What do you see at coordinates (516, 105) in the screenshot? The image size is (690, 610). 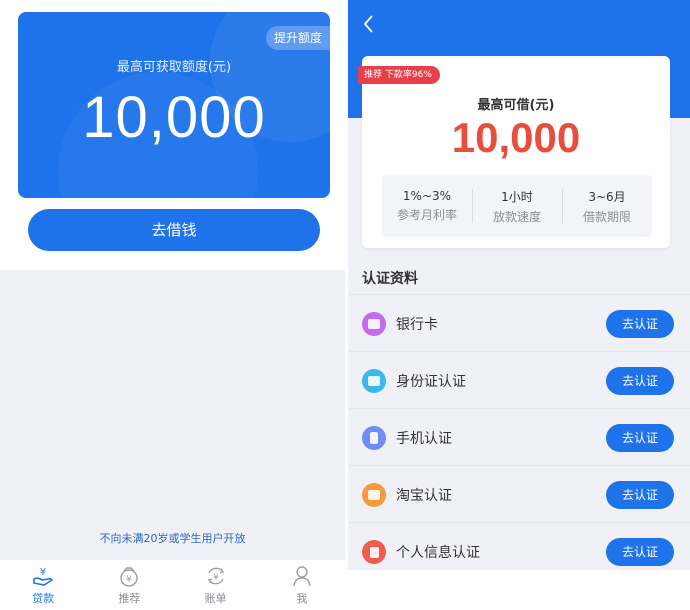 I see `limit-title: 最高可借(元)` at bounding box center [516, 105].